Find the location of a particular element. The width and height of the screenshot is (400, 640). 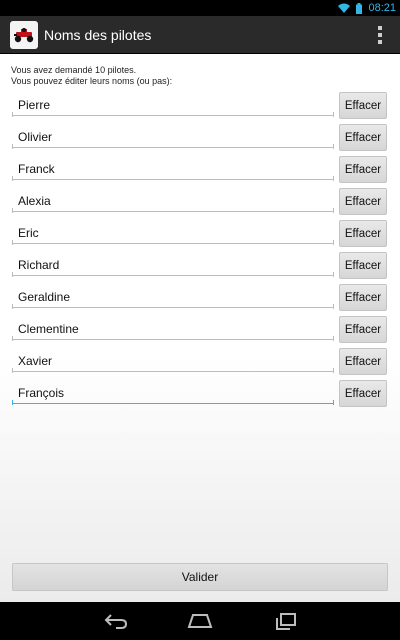

clear-button-2: Effacer is located at coordinates (363, 137).